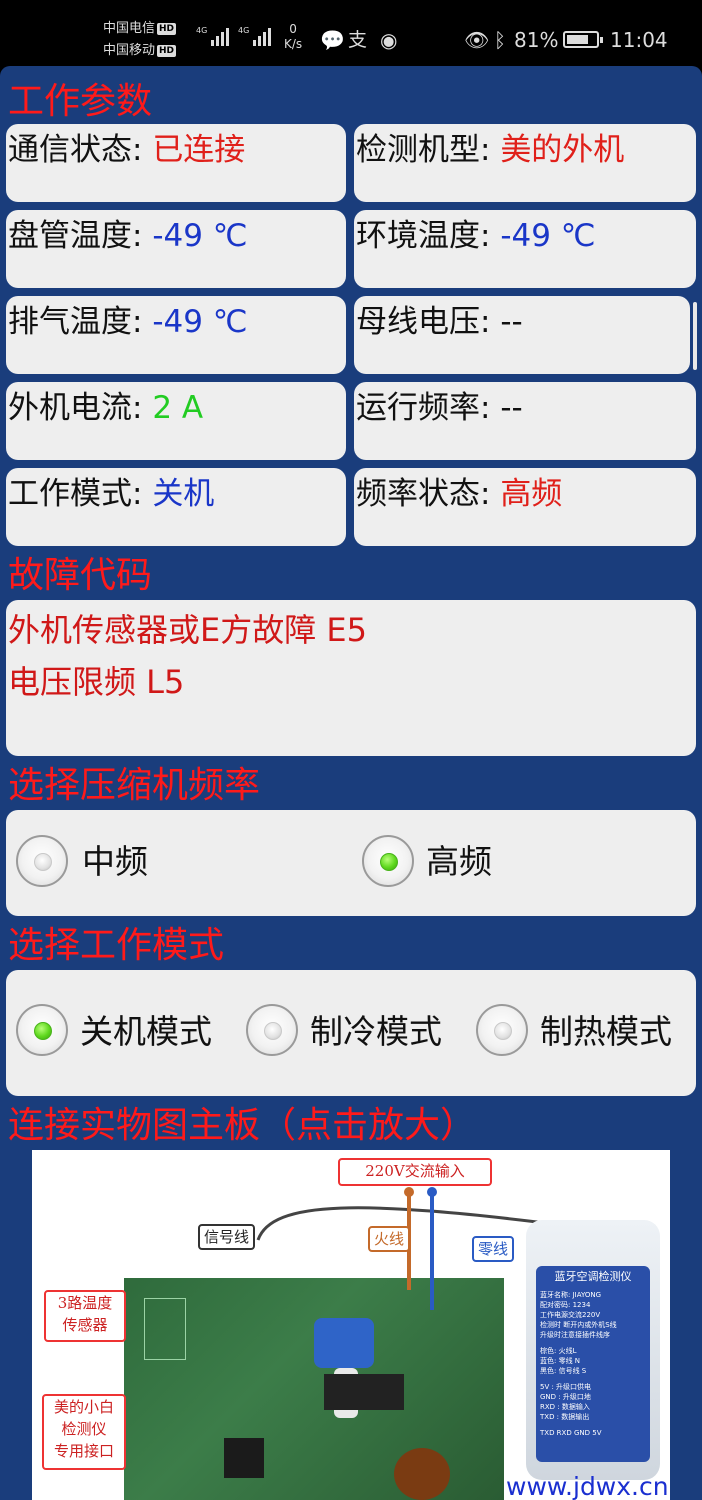  I want to click on device-text: 黑色: 信号线 S, so click(563, 1371).